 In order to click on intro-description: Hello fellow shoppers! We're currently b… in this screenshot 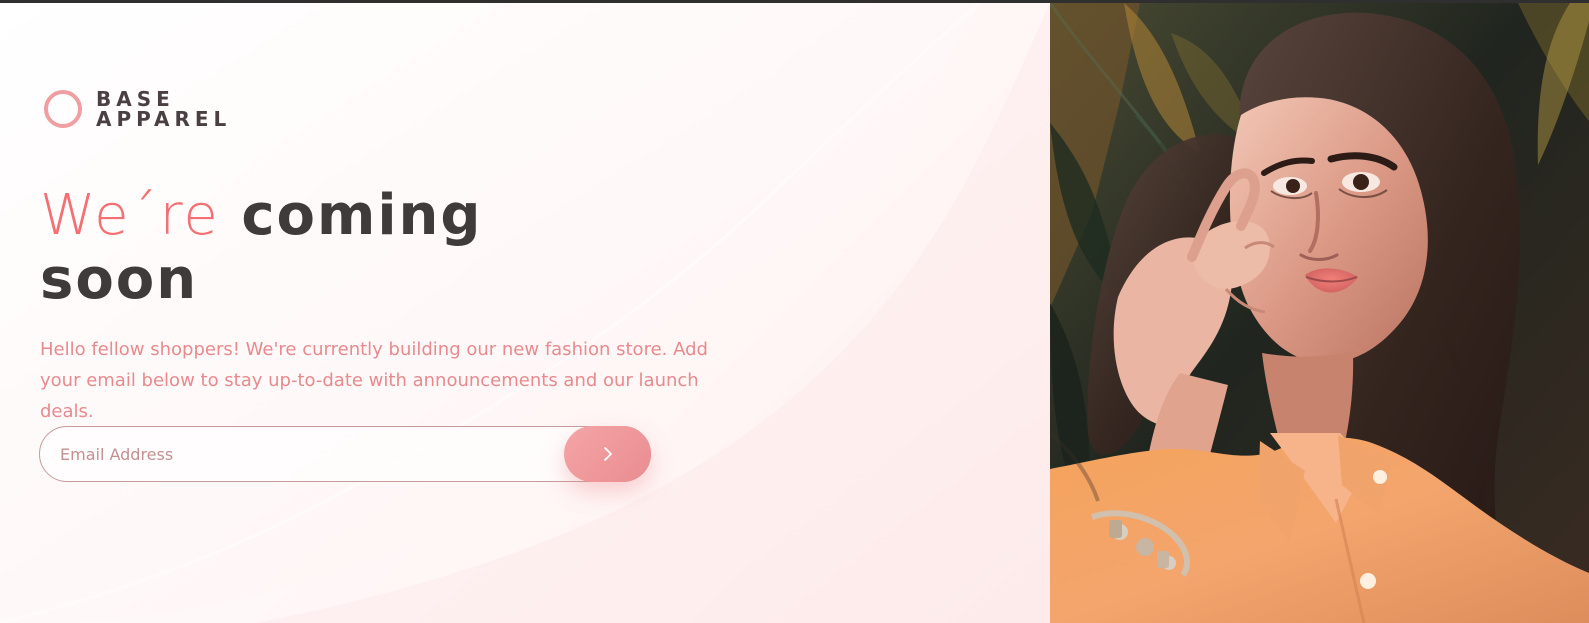, I will do `click(374, 380)`.